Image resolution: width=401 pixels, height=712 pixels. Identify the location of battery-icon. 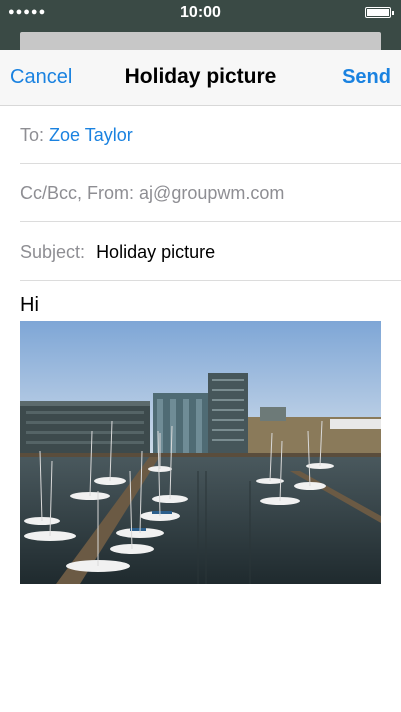
(379, 12).